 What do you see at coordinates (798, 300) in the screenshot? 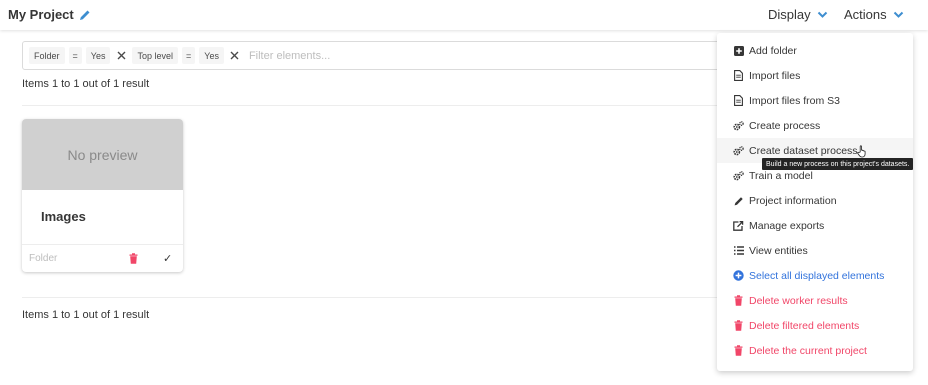
I see `menu-item-label: Delete worker results` at bounding box center [798, 300].